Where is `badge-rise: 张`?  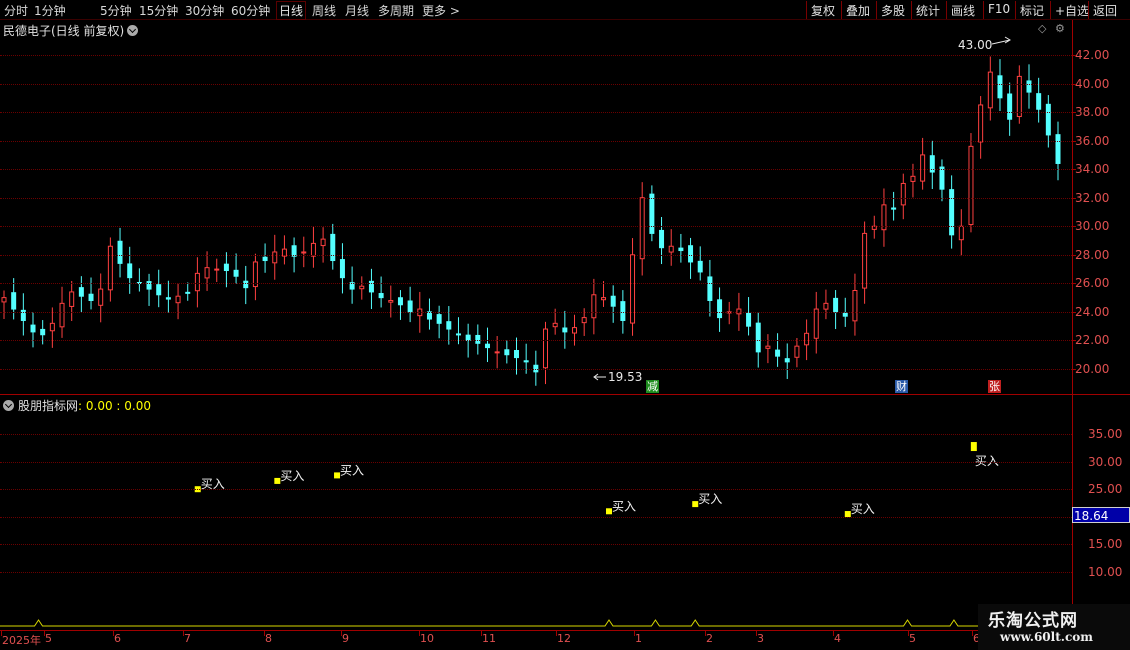
badge-rise: 张 is located at coordinates (994, 386).